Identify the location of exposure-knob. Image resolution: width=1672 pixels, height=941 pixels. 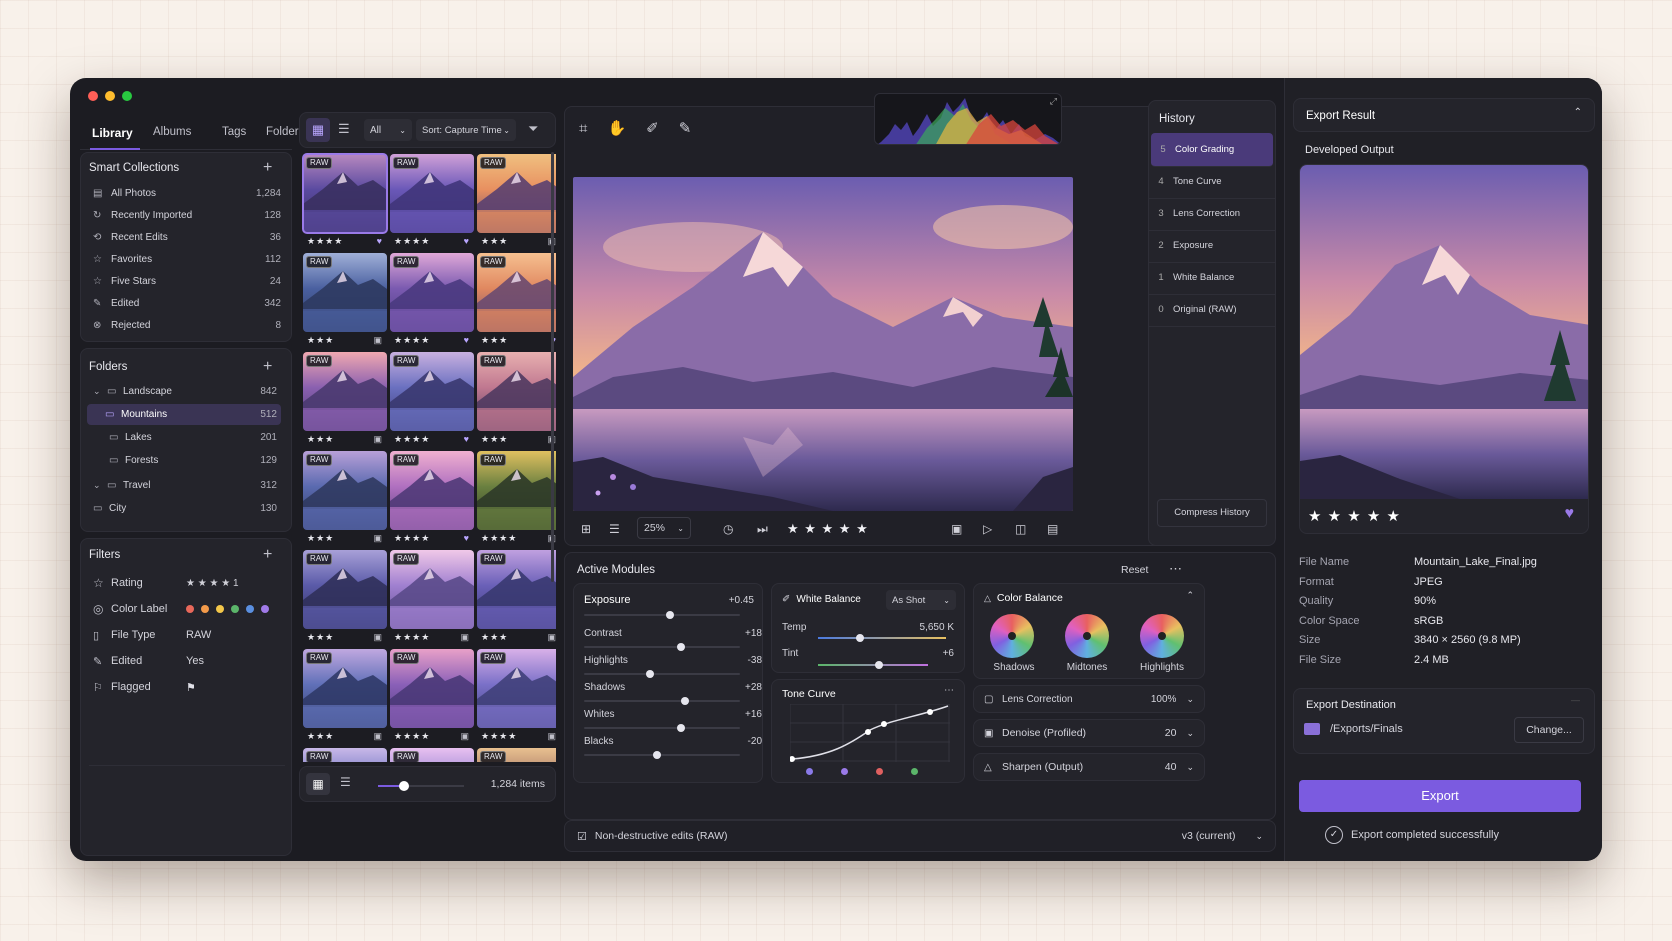
(669, 615).